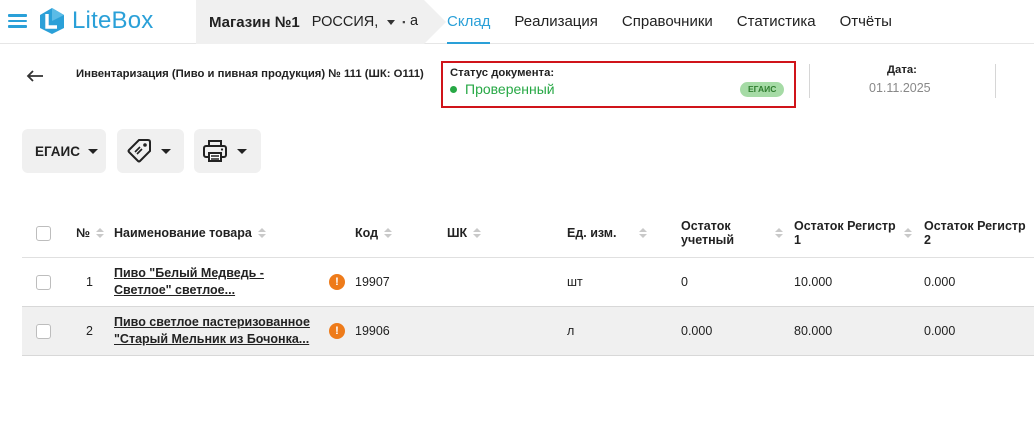  What do you see at coordinates (414, 21) in the screenshot?
I see `nav-item-truncated: а` at bounding box center [414, 21].